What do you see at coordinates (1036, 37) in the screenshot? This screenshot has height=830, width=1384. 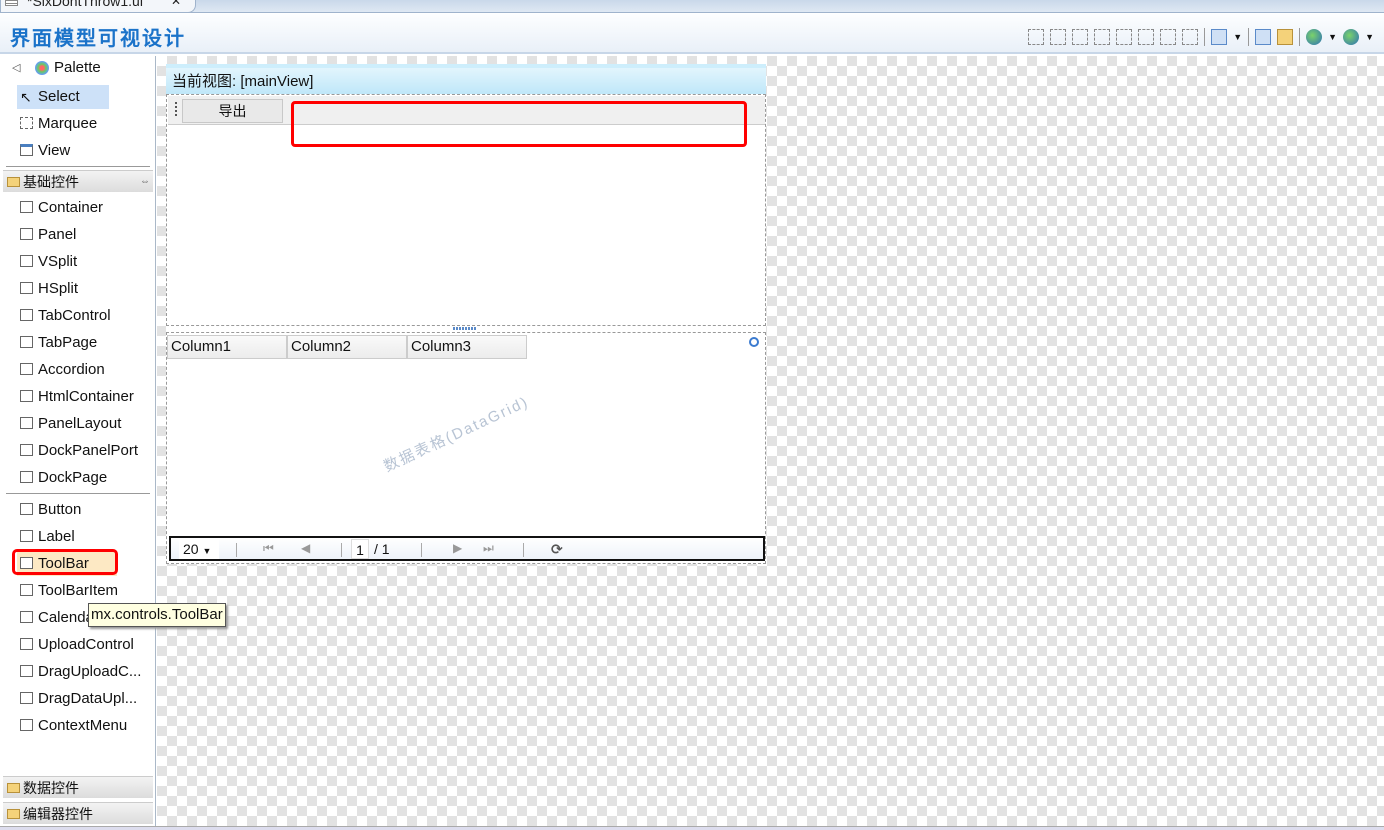 I see `align-left-icon` at bounding box center [1036, 37].